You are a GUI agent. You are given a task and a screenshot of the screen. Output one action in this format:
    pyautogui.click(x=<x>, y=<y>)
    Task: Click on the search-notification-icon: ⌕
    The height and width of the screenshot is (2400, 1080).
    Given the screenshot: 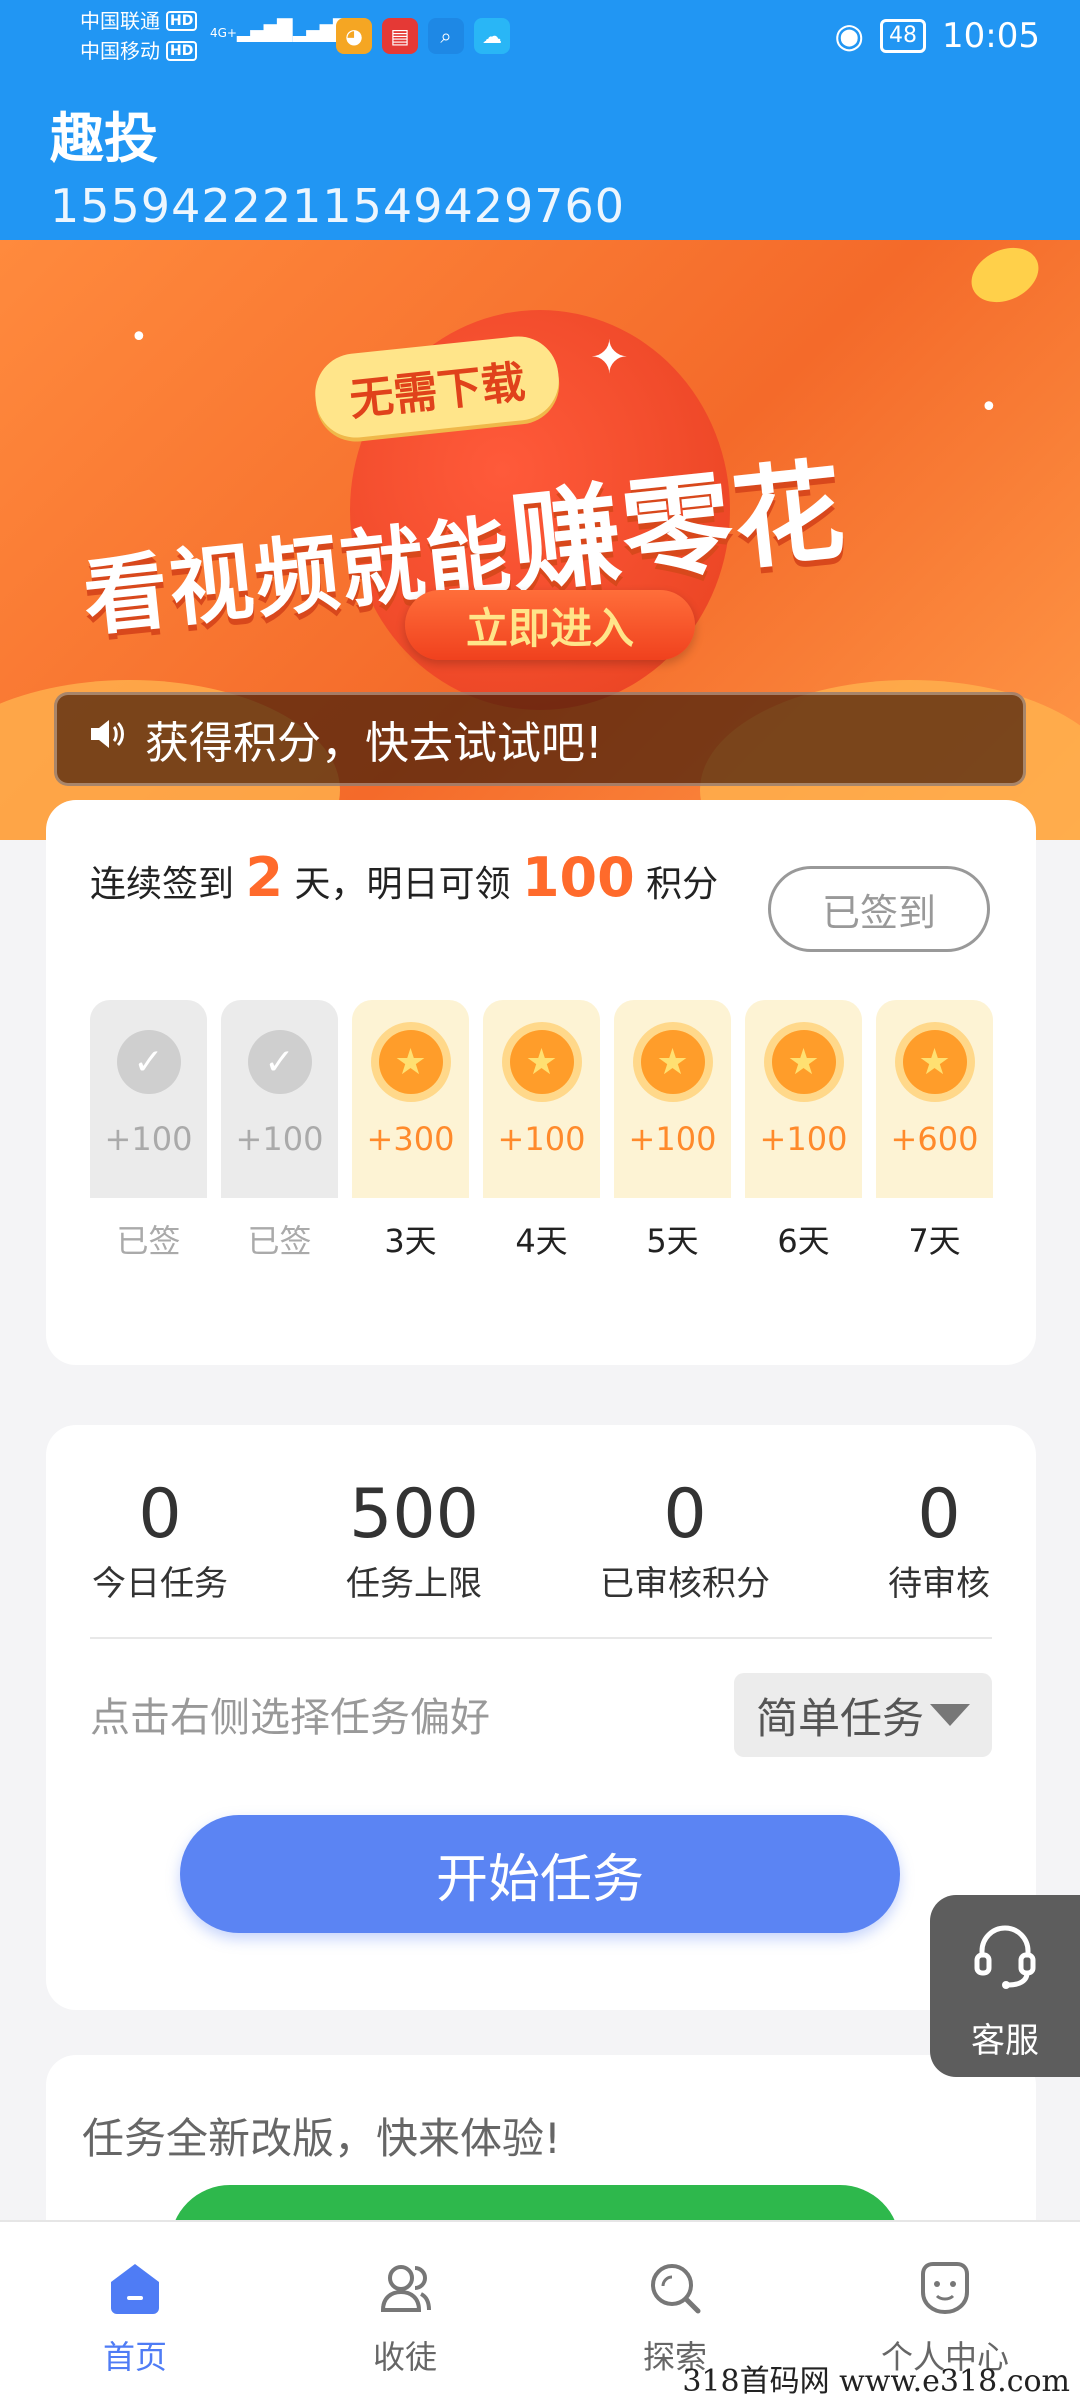 What is the action you would take?
    pyautogui.click(x=446, y=36)
    